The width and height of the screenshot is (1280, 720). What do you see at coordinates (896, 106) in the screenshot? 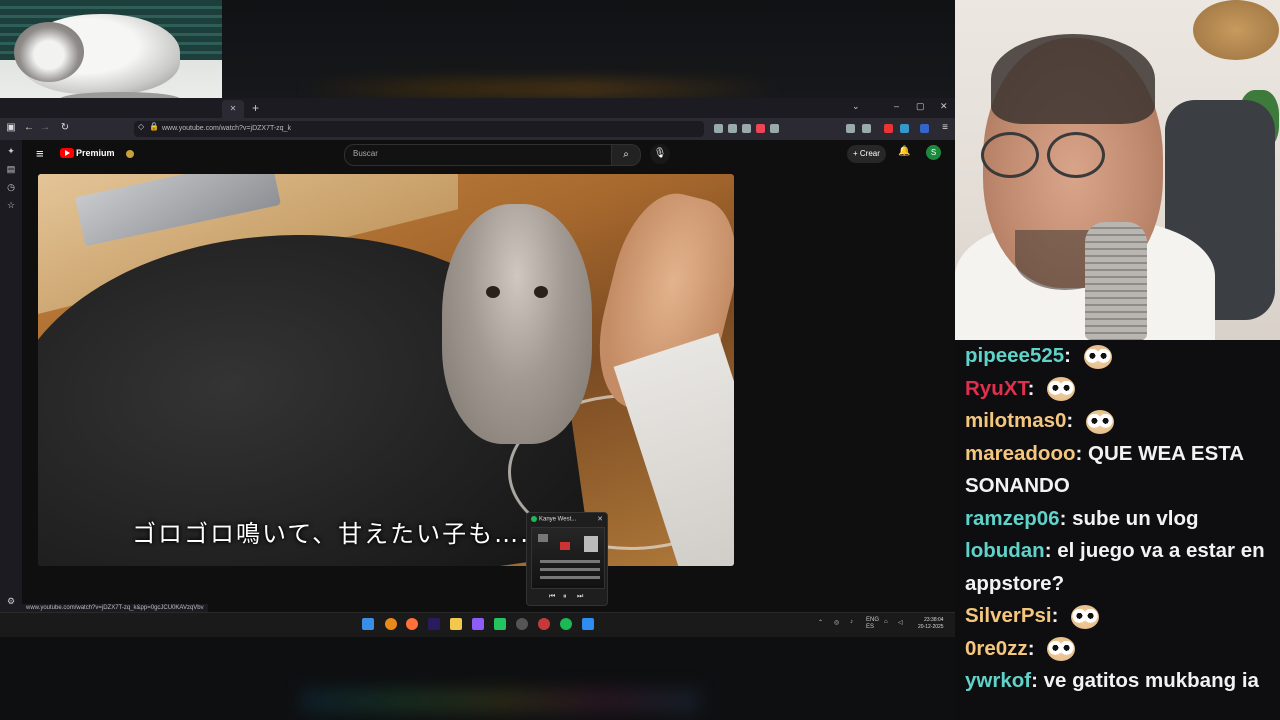
I see `minimize-button: –` at bounding box center [896, 106].